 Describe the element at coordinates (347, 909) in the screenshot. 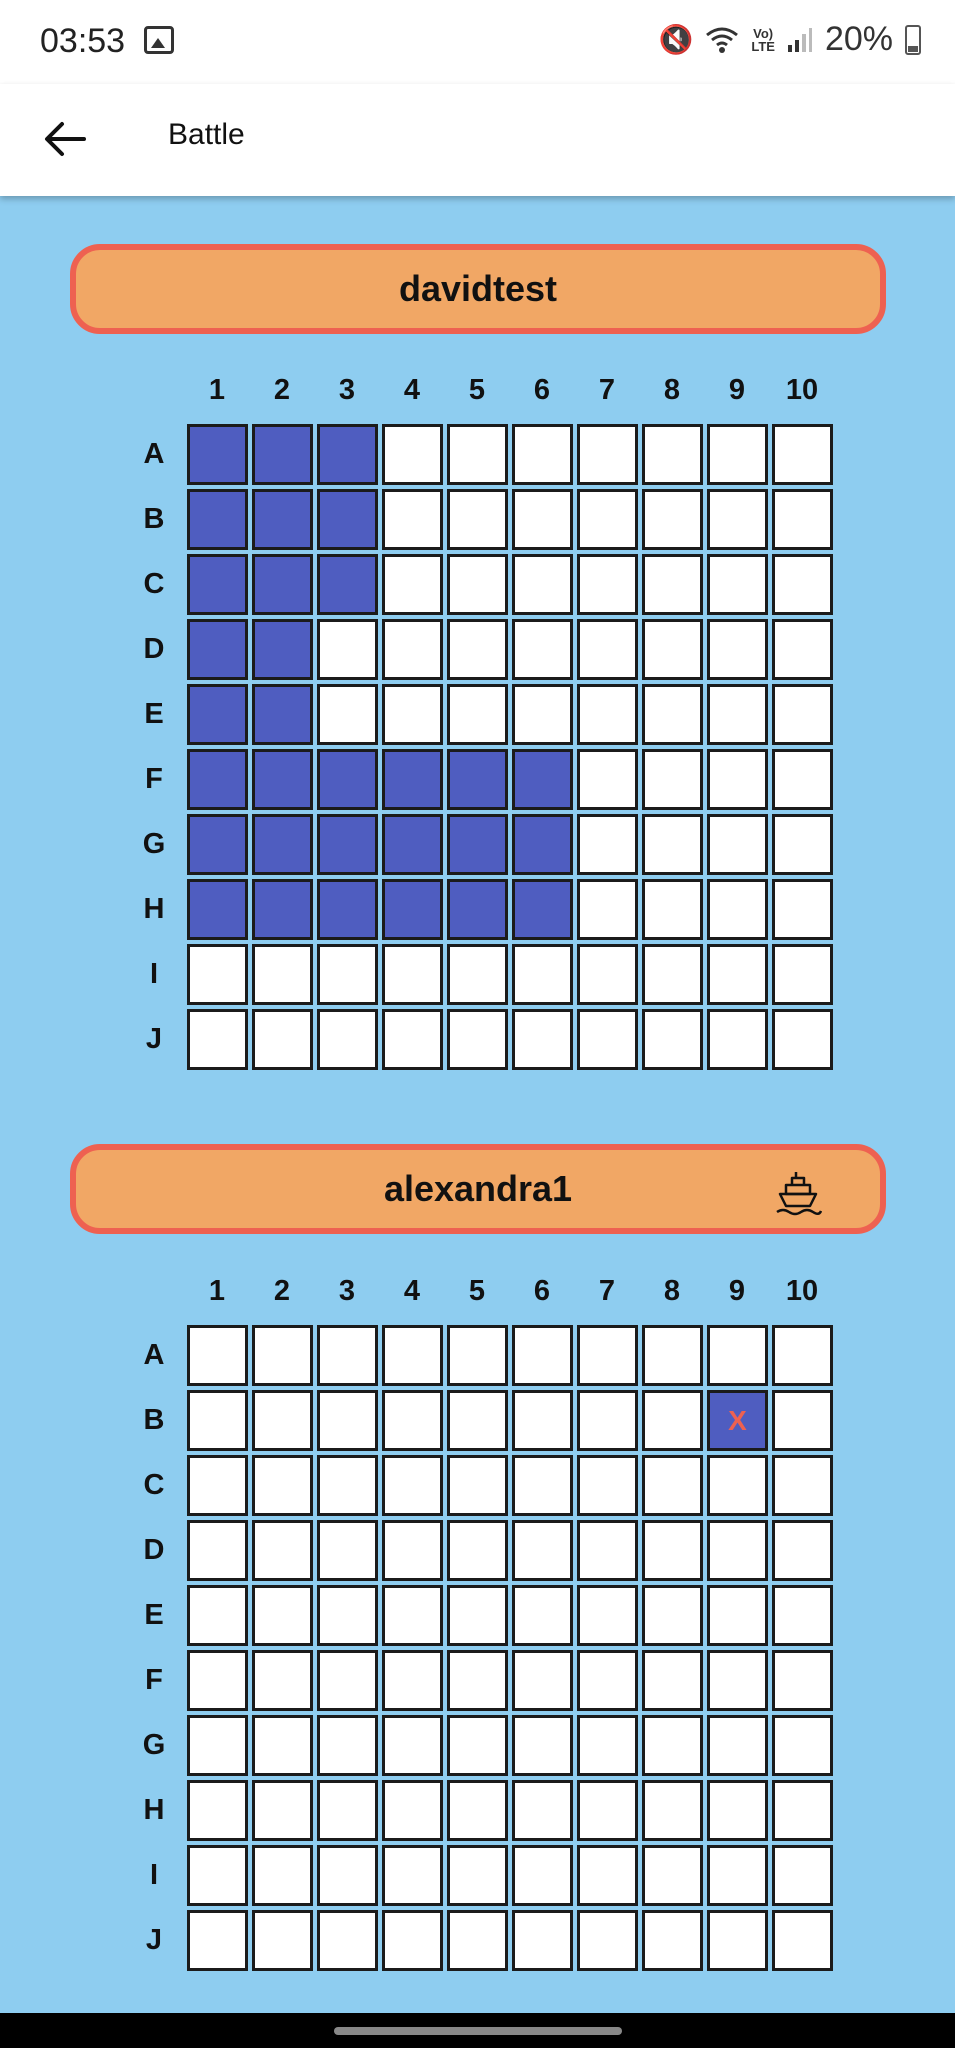

I see `grid-cell-H3` at that location.